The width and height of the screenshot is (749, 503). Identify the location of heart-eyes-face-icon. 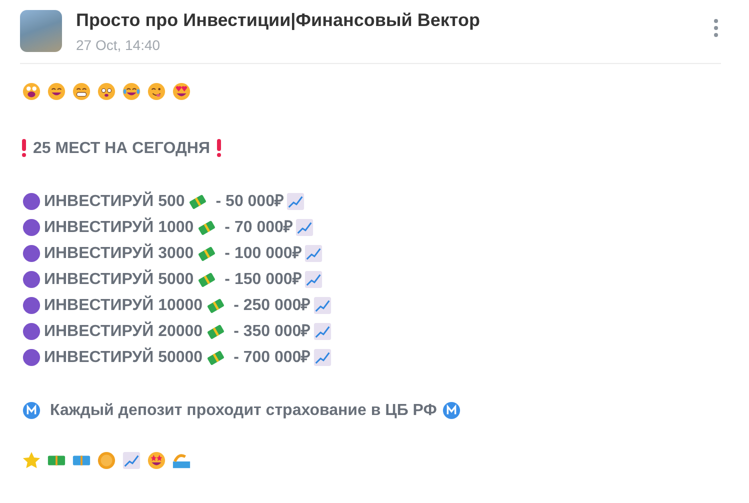
(181, 91).